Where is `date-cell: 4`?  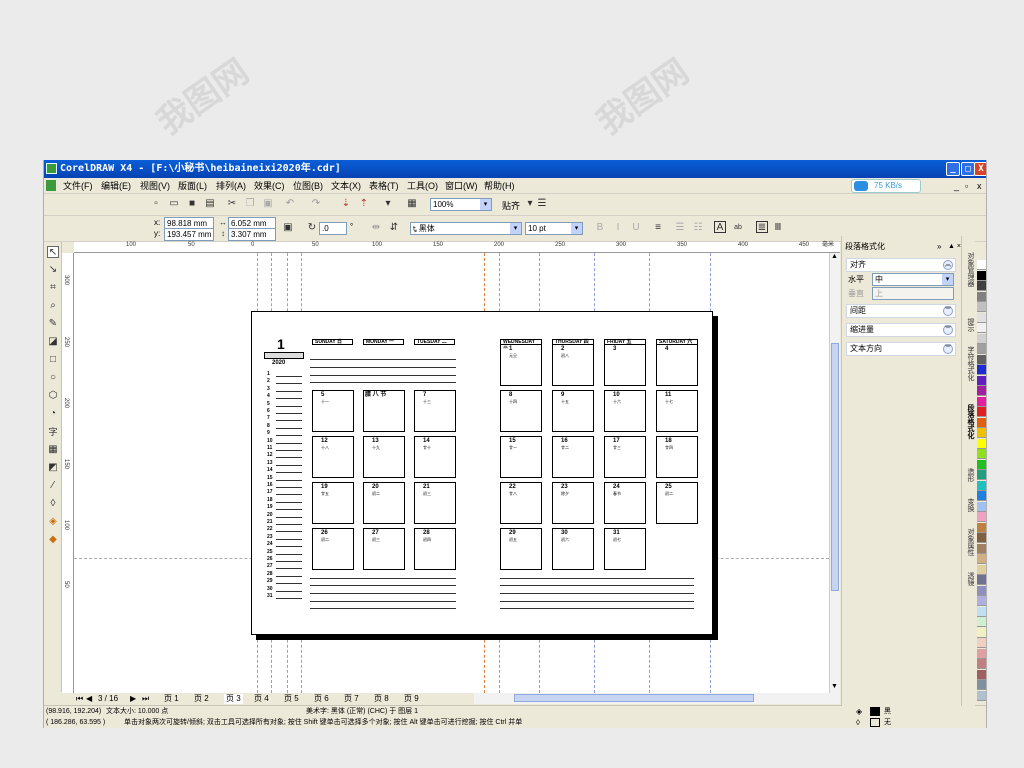
date-cell: 4 is located at coordinates (677, 365).